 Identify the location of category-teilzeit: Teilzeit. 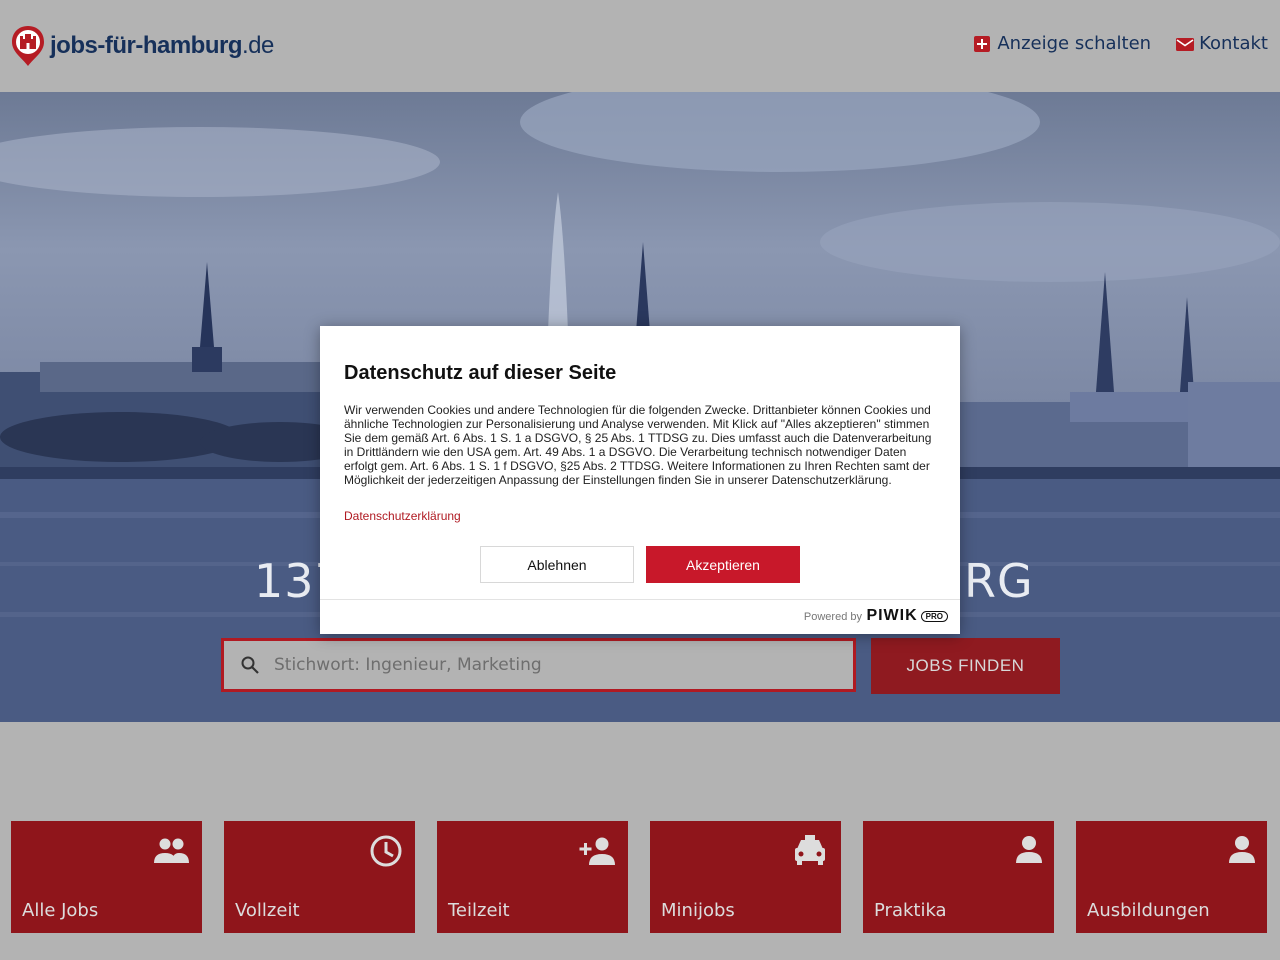
(532, 877).